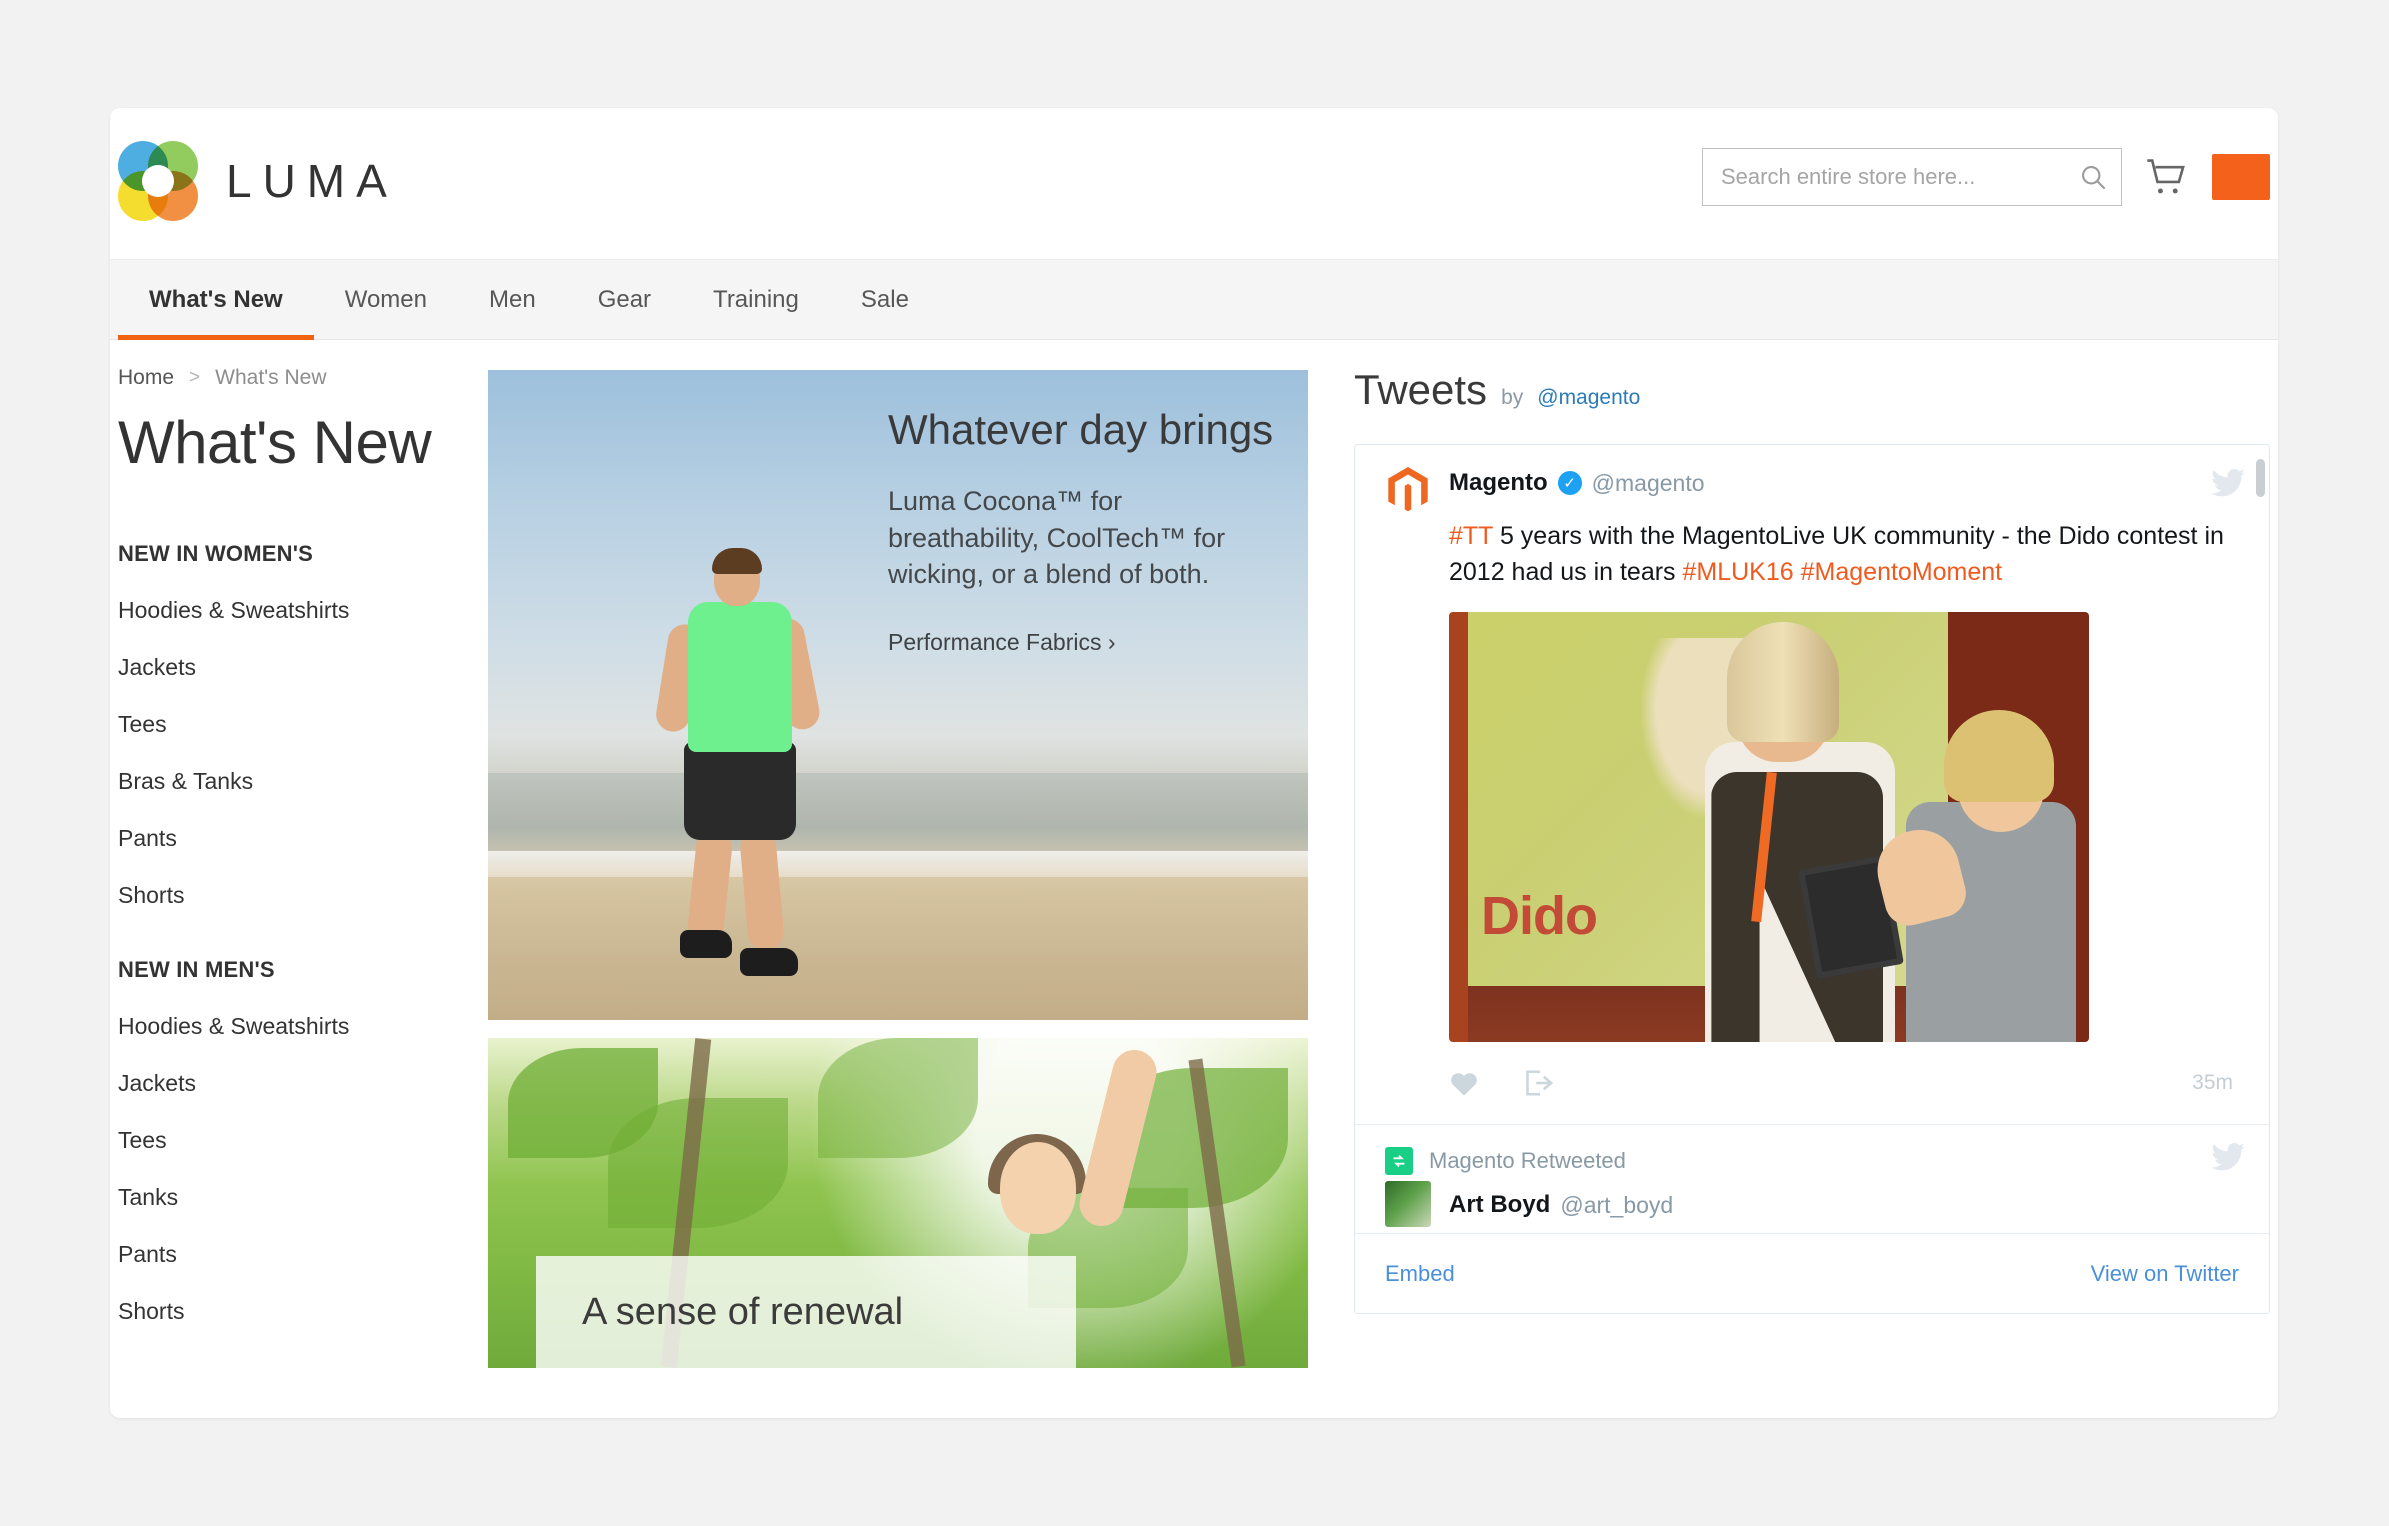 The height and width of the screenshot is (1526, 2389). I want to click on nav-item-gear: Gear, so click(624, 300).